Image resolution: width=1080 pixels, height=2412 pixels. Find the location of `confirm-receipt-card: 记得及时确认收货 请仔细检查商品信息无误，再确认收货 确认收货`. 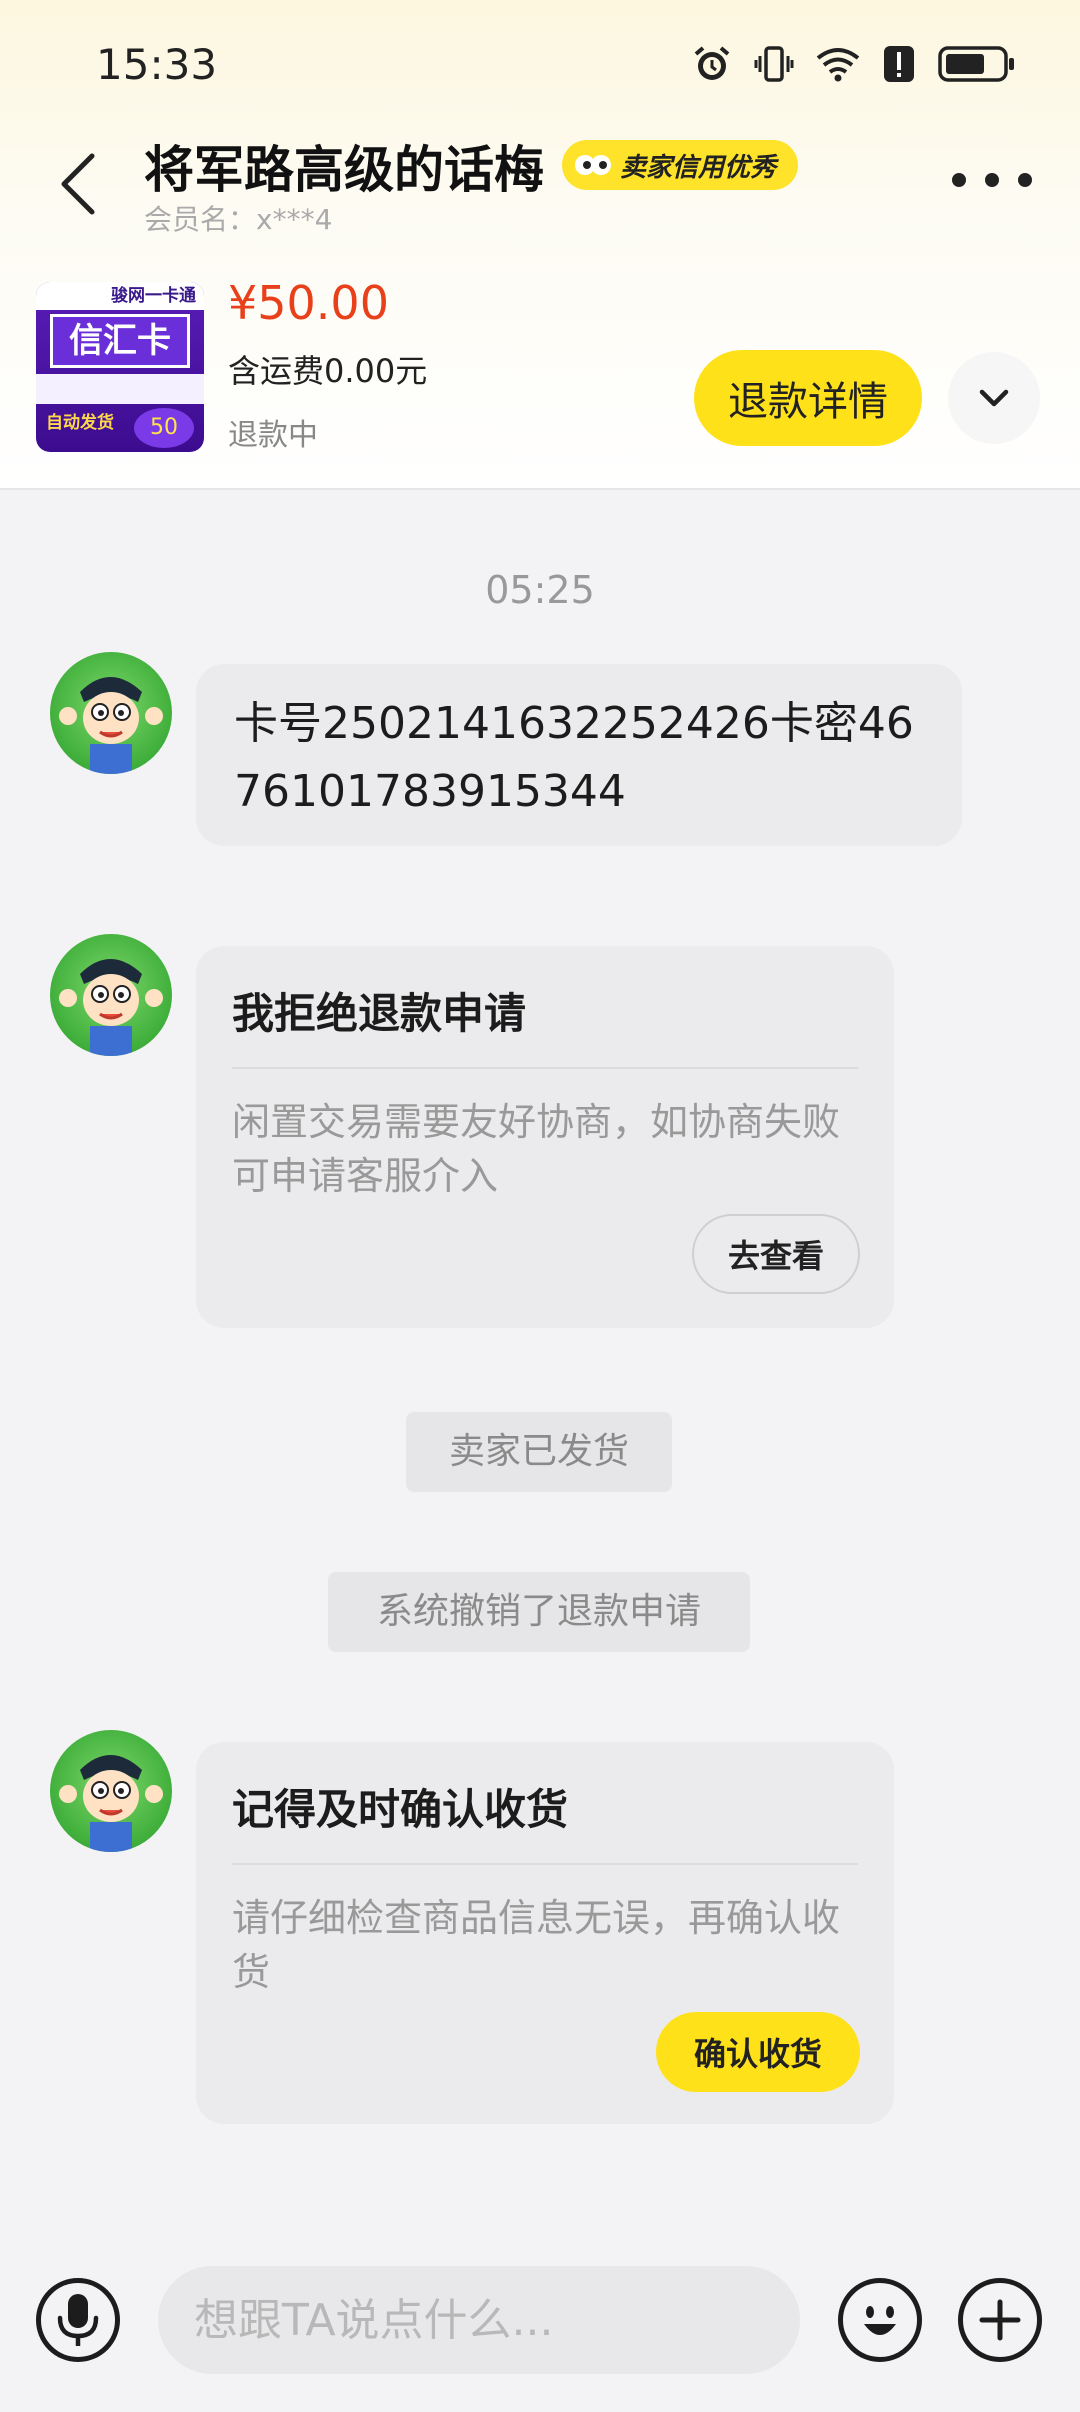

confirm-receipt-card: 记得及时确认收货 请仔细检查商品信息无误，再确认收货 确认收货 is located at coordinates (545, 1933).